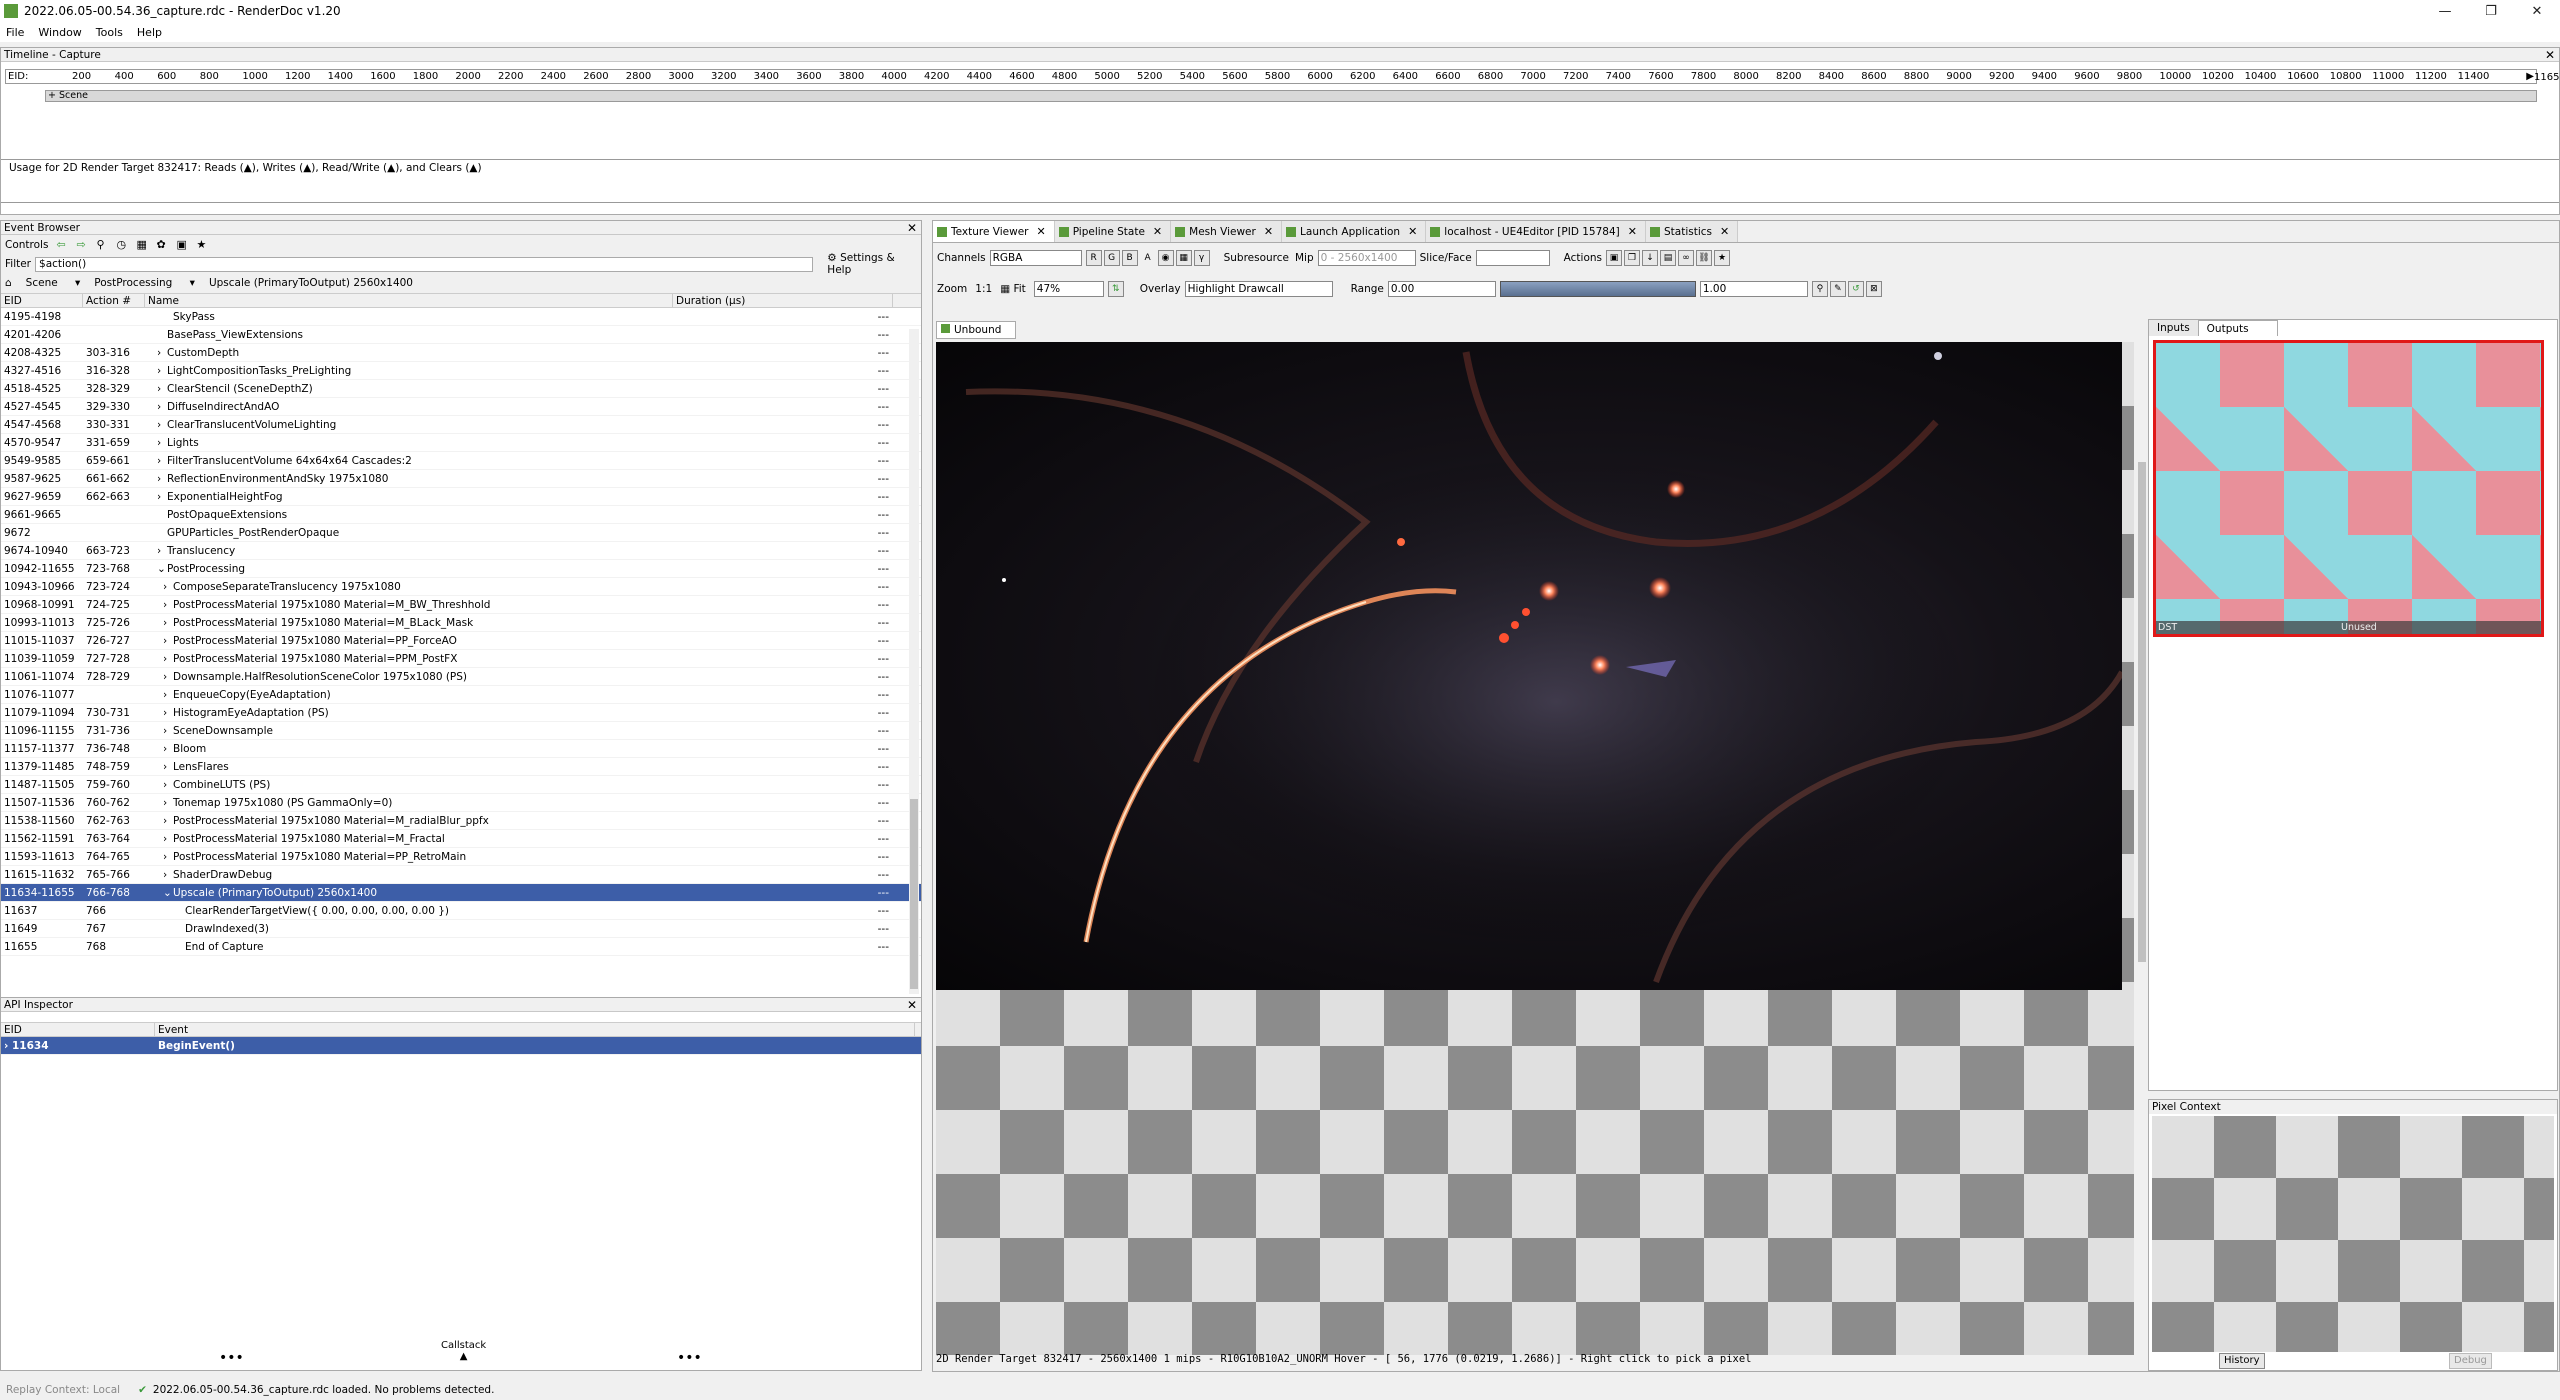 Image resolution: width=2560 pixels, height=1400 pixels. Describe the element at coordinates (1704, 257) in the screenshot. I see `link-icon: ⛓` at that location.